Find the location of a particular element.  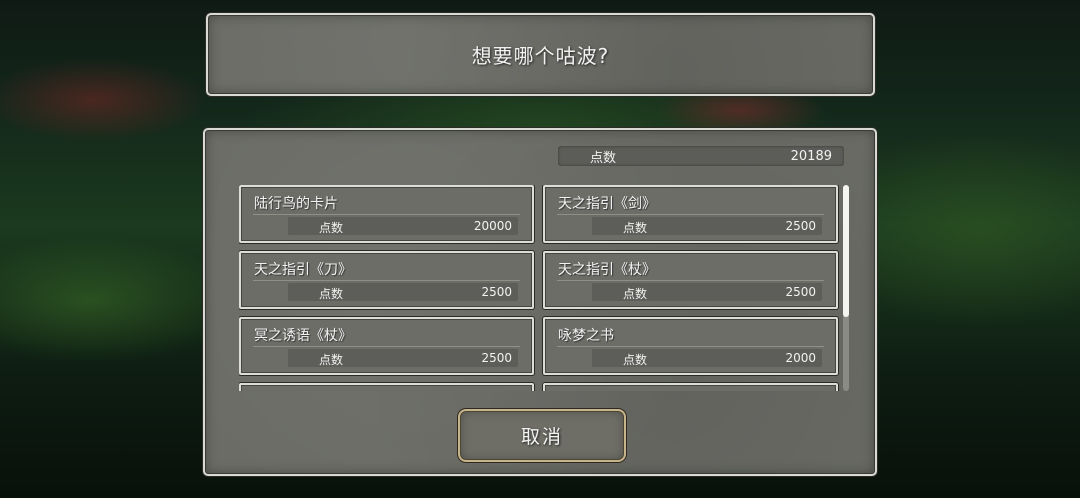

points-label: 点数 is located at coordinates (603, 158).